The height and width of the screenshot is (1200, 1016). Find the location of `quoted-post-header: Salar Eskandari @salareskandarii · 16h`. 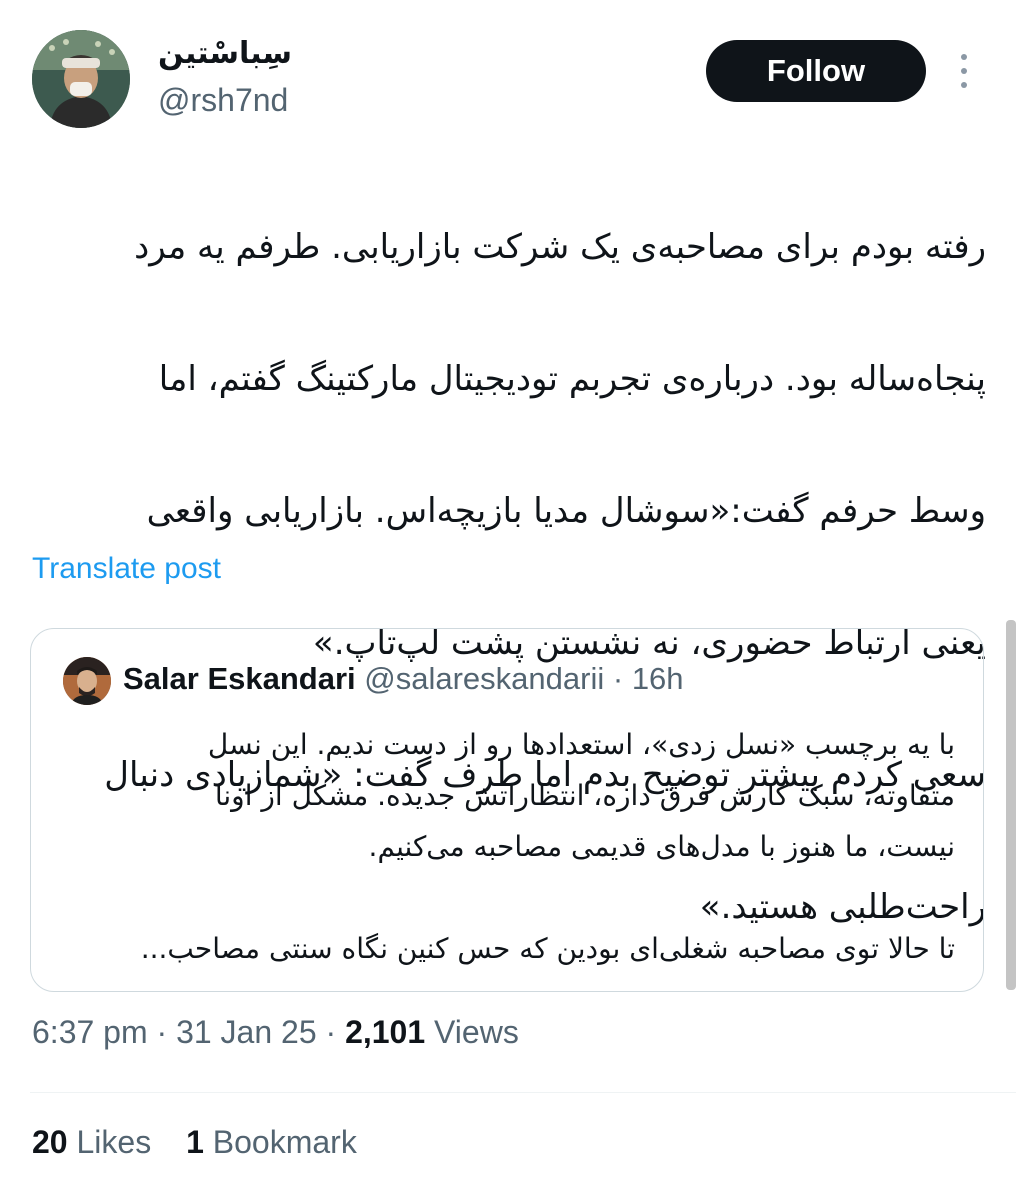

quoted-post-header: Salar Eskandari @salareskandarii · 16h is located at coordinates (403, 679).